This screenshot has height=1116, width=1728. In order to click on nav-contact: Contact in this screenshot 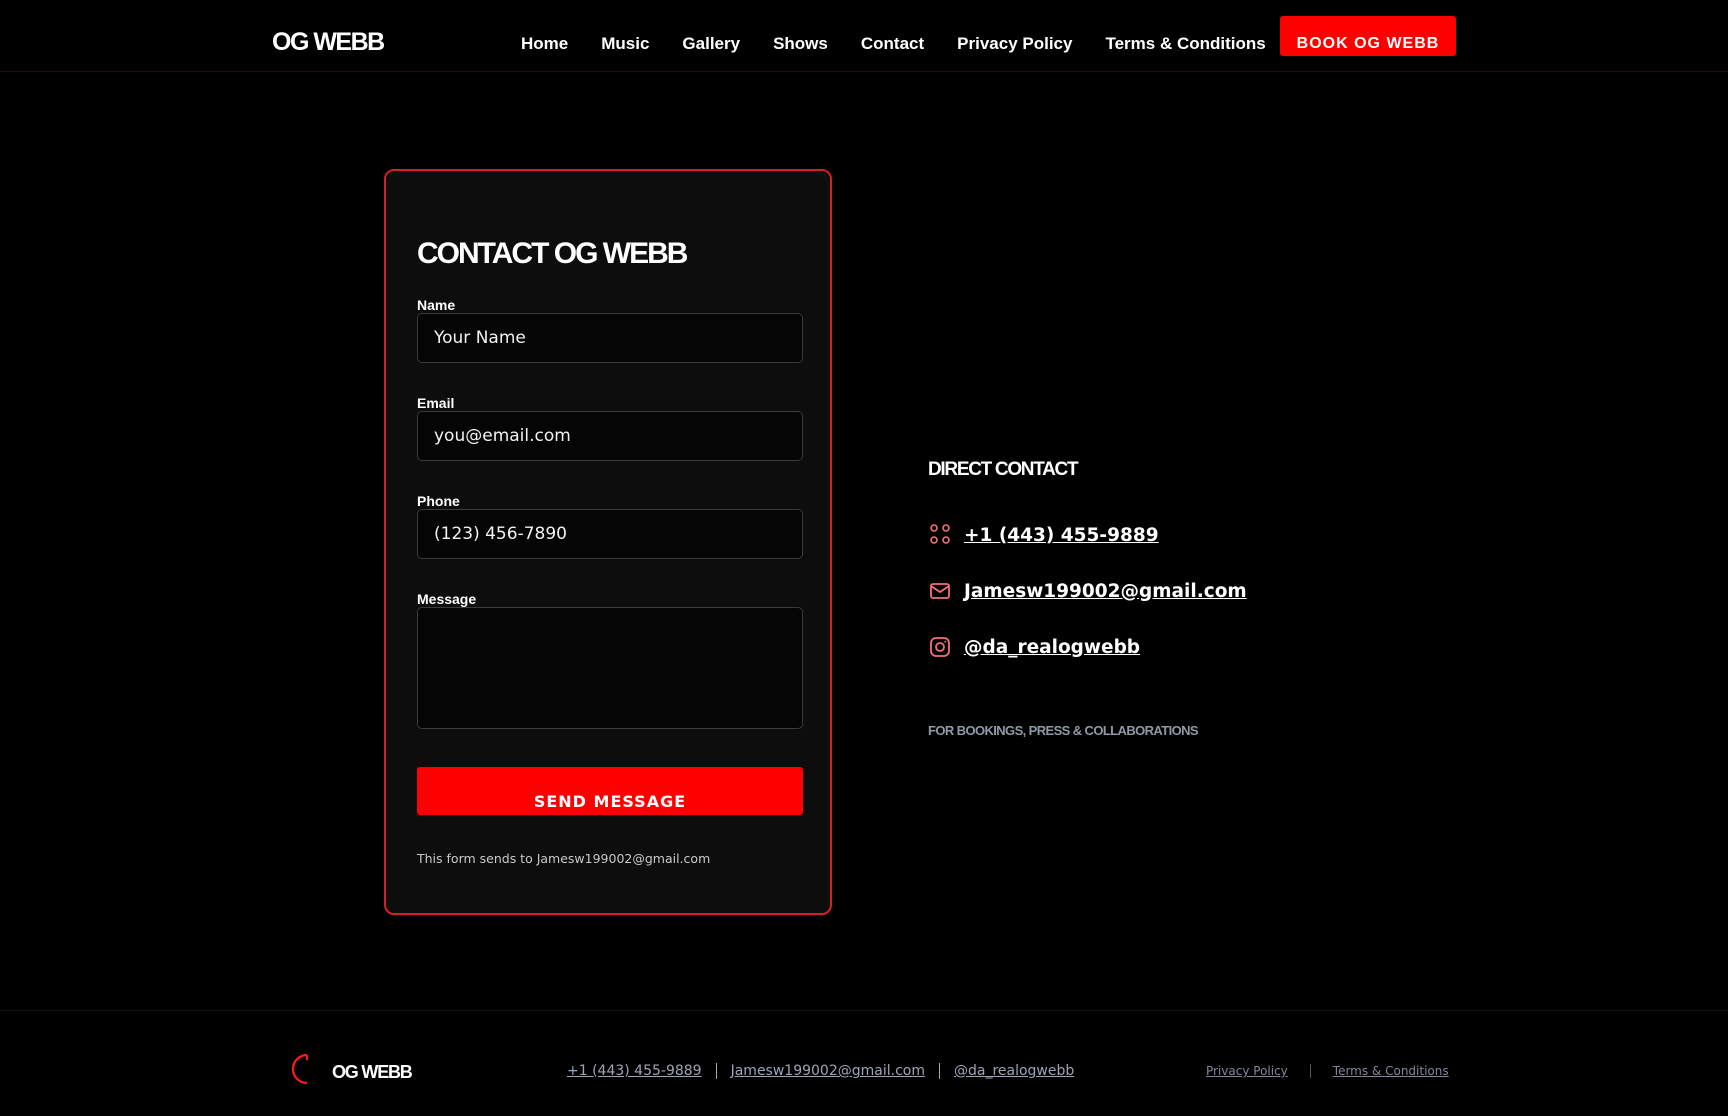, I will do `click(892, 44)`.